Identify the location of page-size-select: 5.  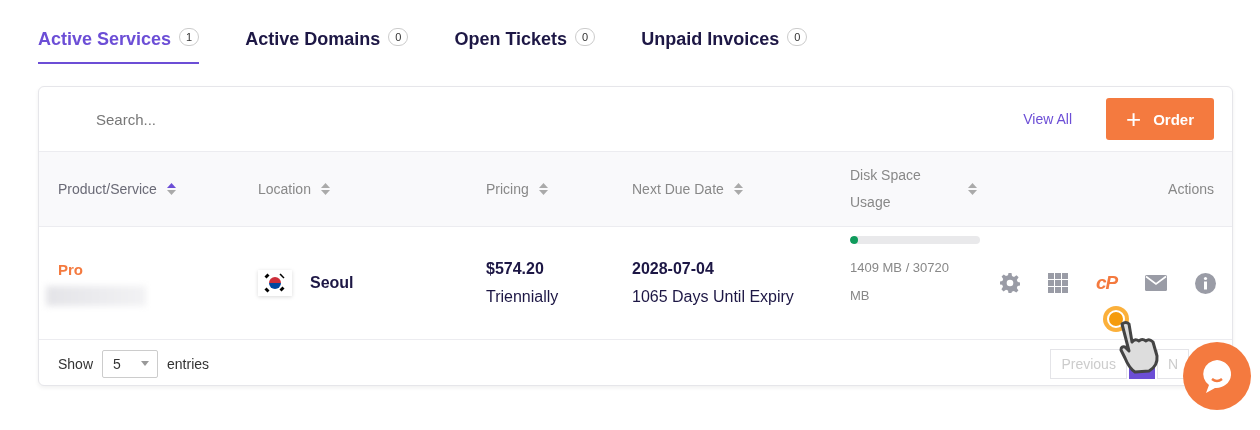
(130, 363).